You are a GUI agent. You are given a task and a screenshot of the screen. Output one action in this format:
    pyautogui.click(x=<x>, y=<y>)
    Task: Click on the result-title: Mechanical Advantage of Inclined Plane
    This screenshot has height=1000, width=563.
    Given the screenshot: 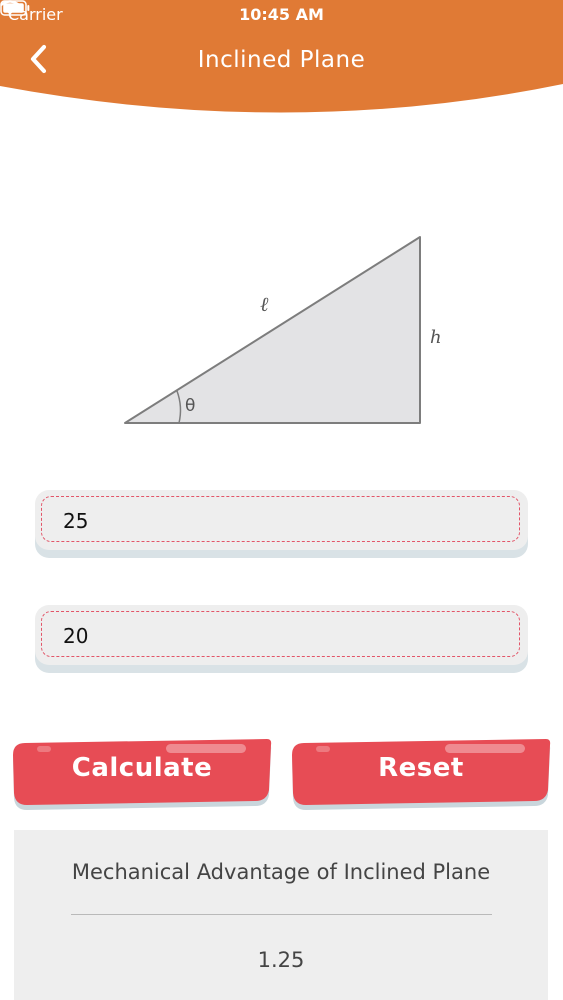 What is the action you would take?
    pyautogui.click(x=281, y=872)
    